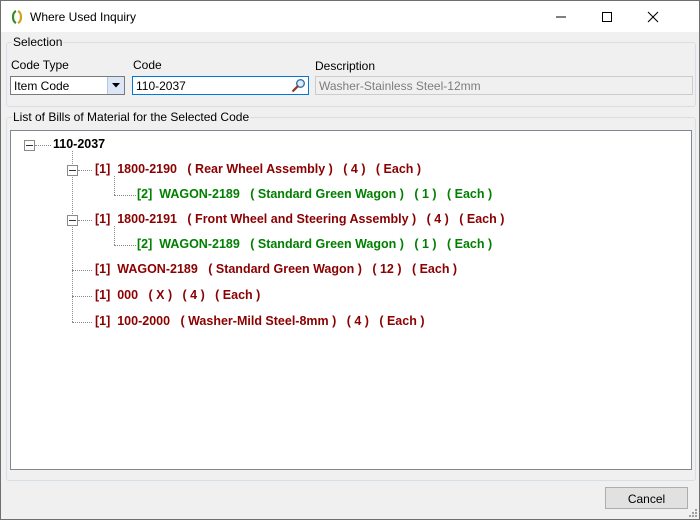  Describe the element at coordinates (83, 17) in the screenshot. I see `window-title: Where Used Inquiry` at that location.